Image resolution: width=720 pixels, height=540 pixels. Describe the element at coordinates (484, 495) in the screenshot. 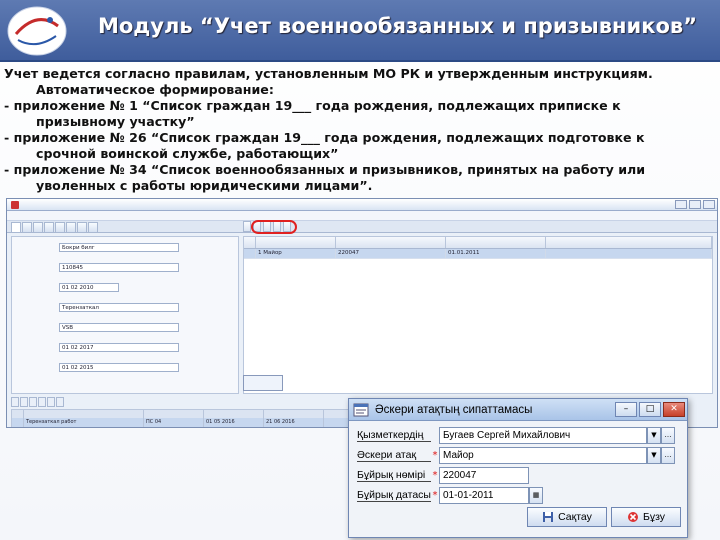

I see `order-date-field: 01-01-2011` at that location.